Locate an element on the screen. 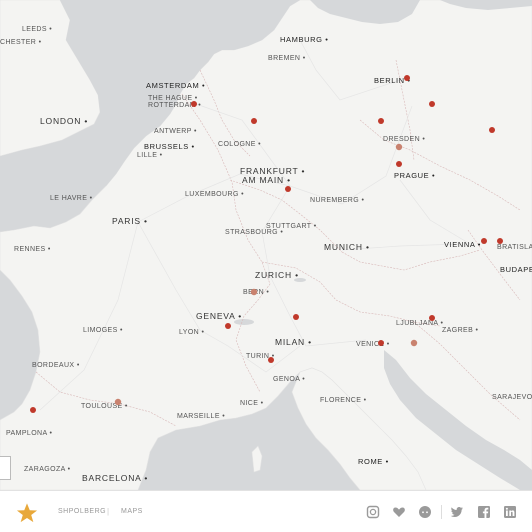  city-label-geneva: GENEVA • is located at coordinates (219, 316).